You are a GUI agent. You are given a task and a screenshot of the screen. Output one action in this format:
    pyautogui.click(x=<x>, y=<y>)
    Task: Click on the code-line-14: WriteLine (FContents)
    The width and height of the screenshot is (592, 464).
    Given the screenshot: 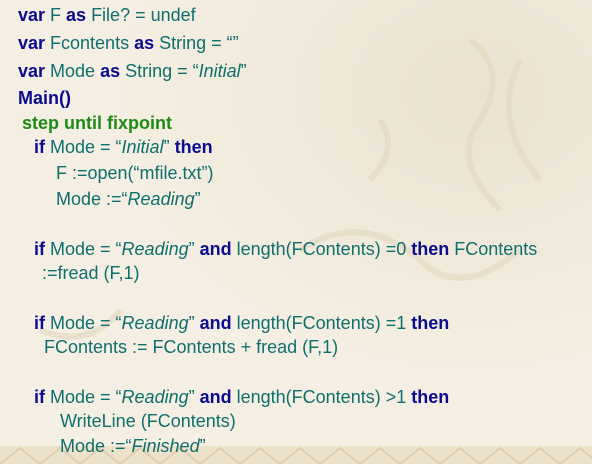 What is the action you would take?
    pyautogui.click(x=148, y=421)
    